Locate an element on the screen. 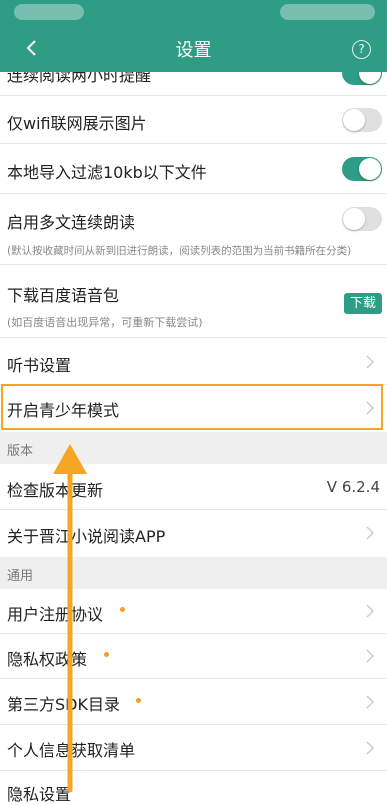 This screenshot has height=805, width=387. settings-row-check-update: 检查版本更新 V 6.2.4 is located at coordinates (193, 487).